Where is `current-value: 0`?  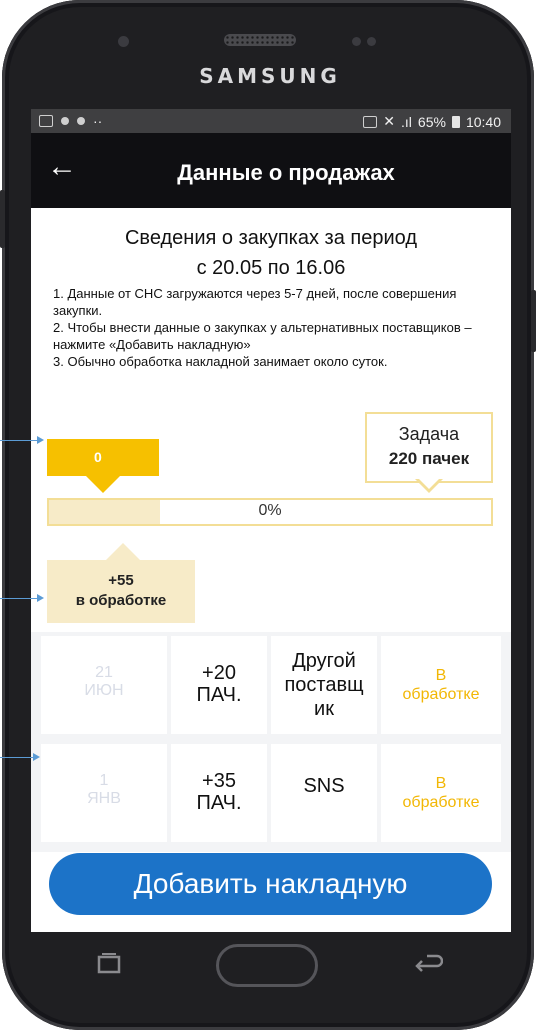 current-value: 0 is located at coordinates (98, 457).